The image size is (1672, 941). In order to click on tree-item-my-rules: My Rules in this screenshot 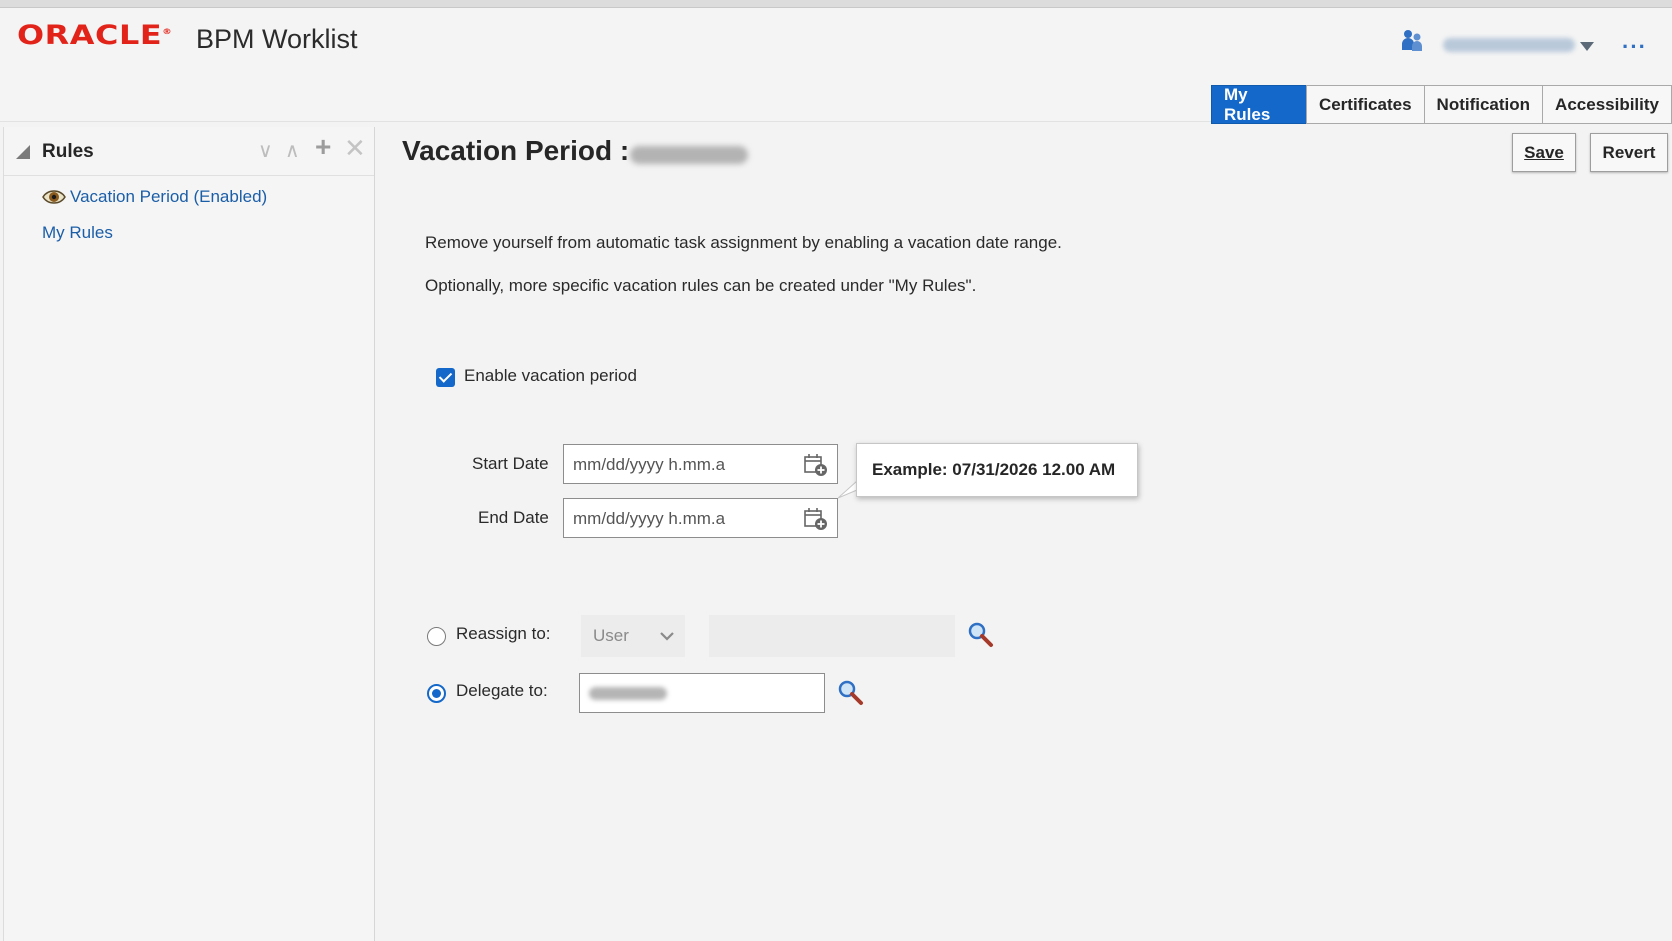, I will do `click(77, 233)`.